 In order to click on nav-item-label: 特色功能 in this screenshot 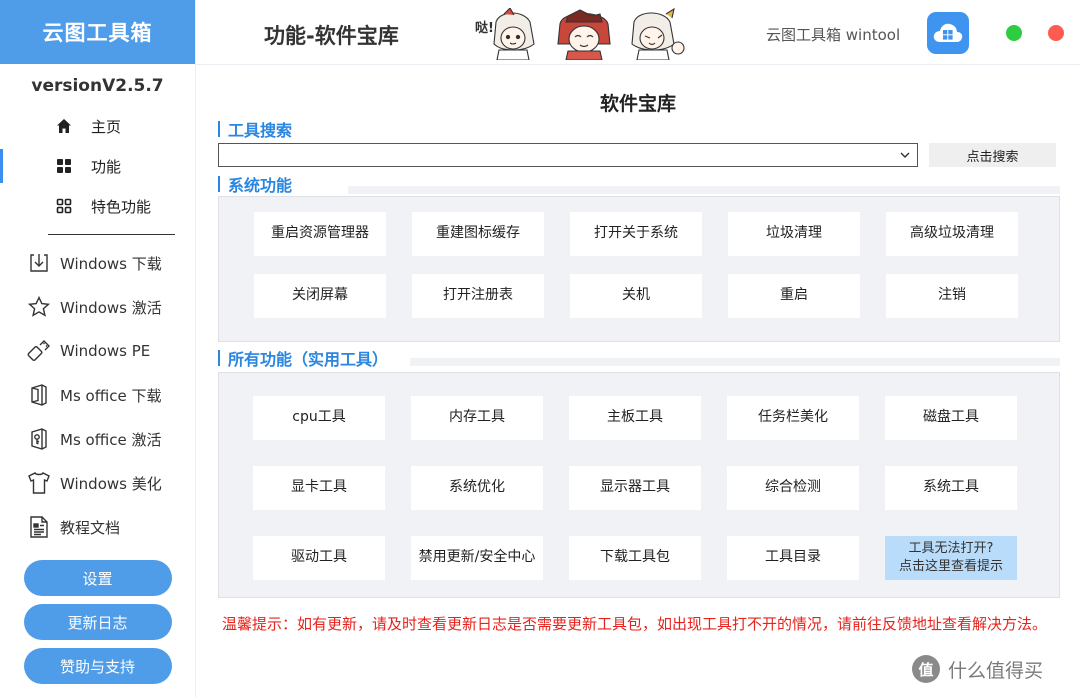, I will do `click(121, 206)`.